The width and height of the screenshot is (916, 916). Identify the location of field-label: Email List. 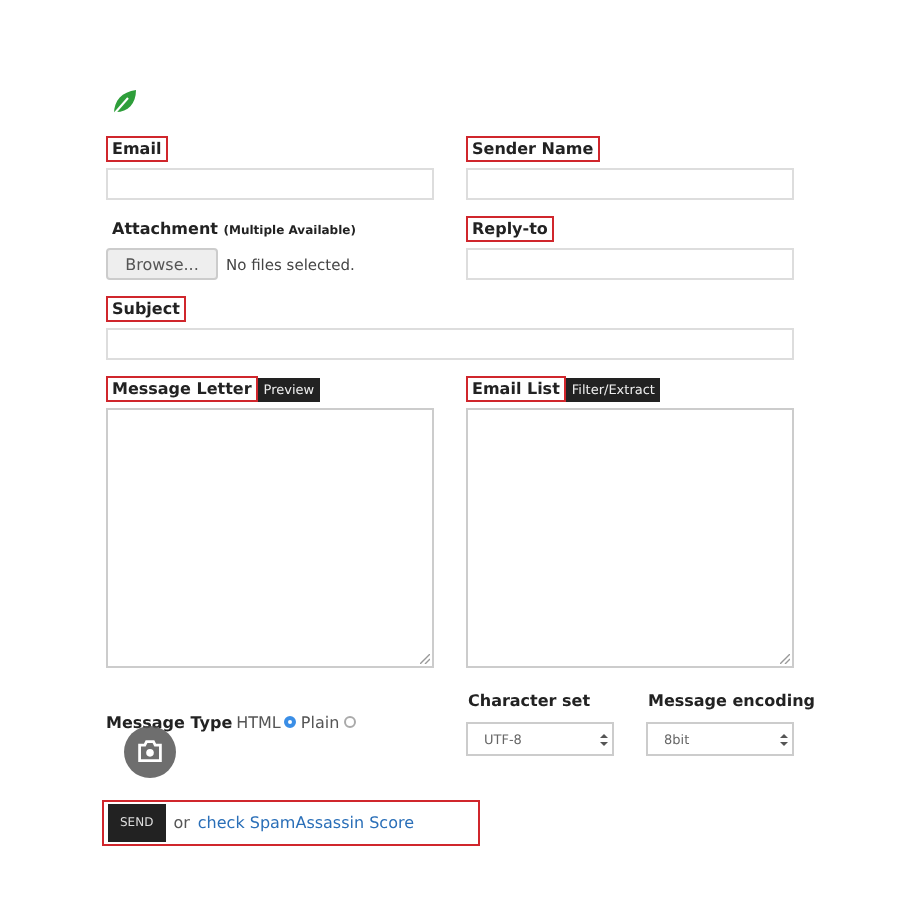
(516, 389).